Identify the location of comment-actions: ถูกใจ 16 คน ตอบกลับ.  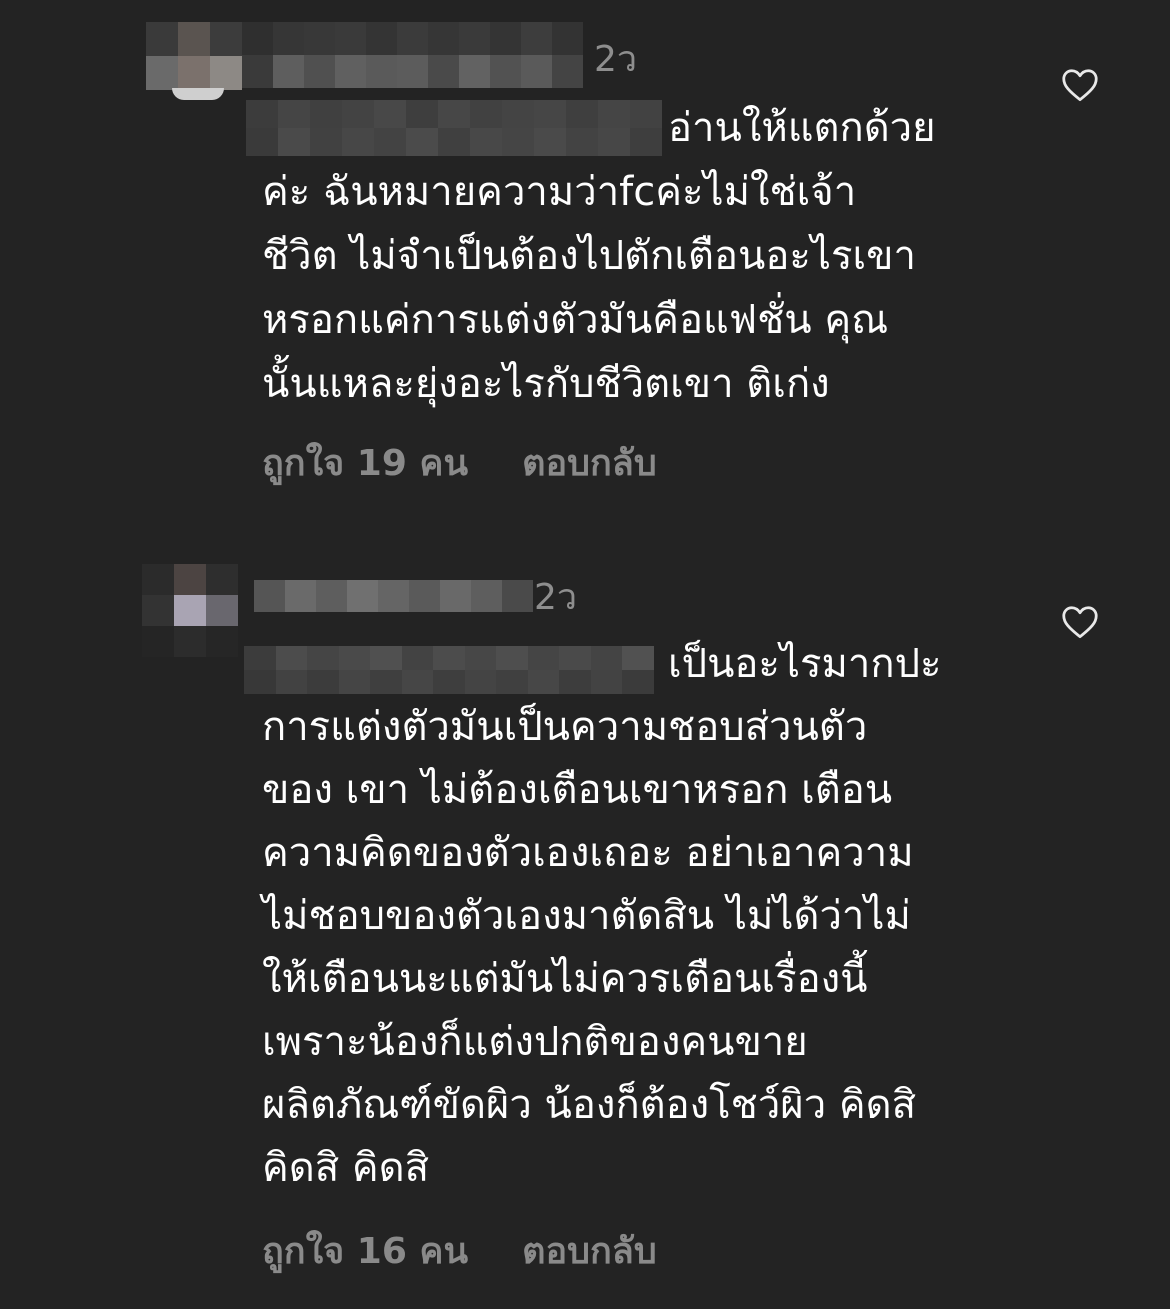
(459, 1250).